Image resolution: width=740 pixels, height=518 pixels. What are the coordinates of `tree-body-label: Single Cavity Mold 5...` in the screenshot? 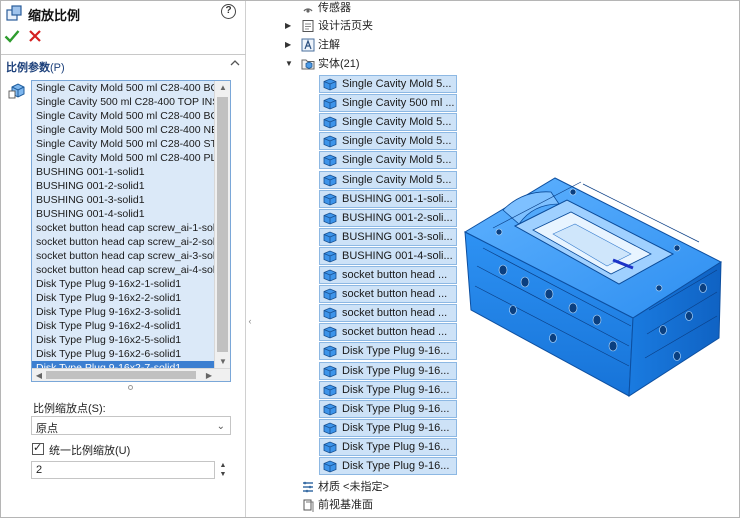 It's located at (397, 179).